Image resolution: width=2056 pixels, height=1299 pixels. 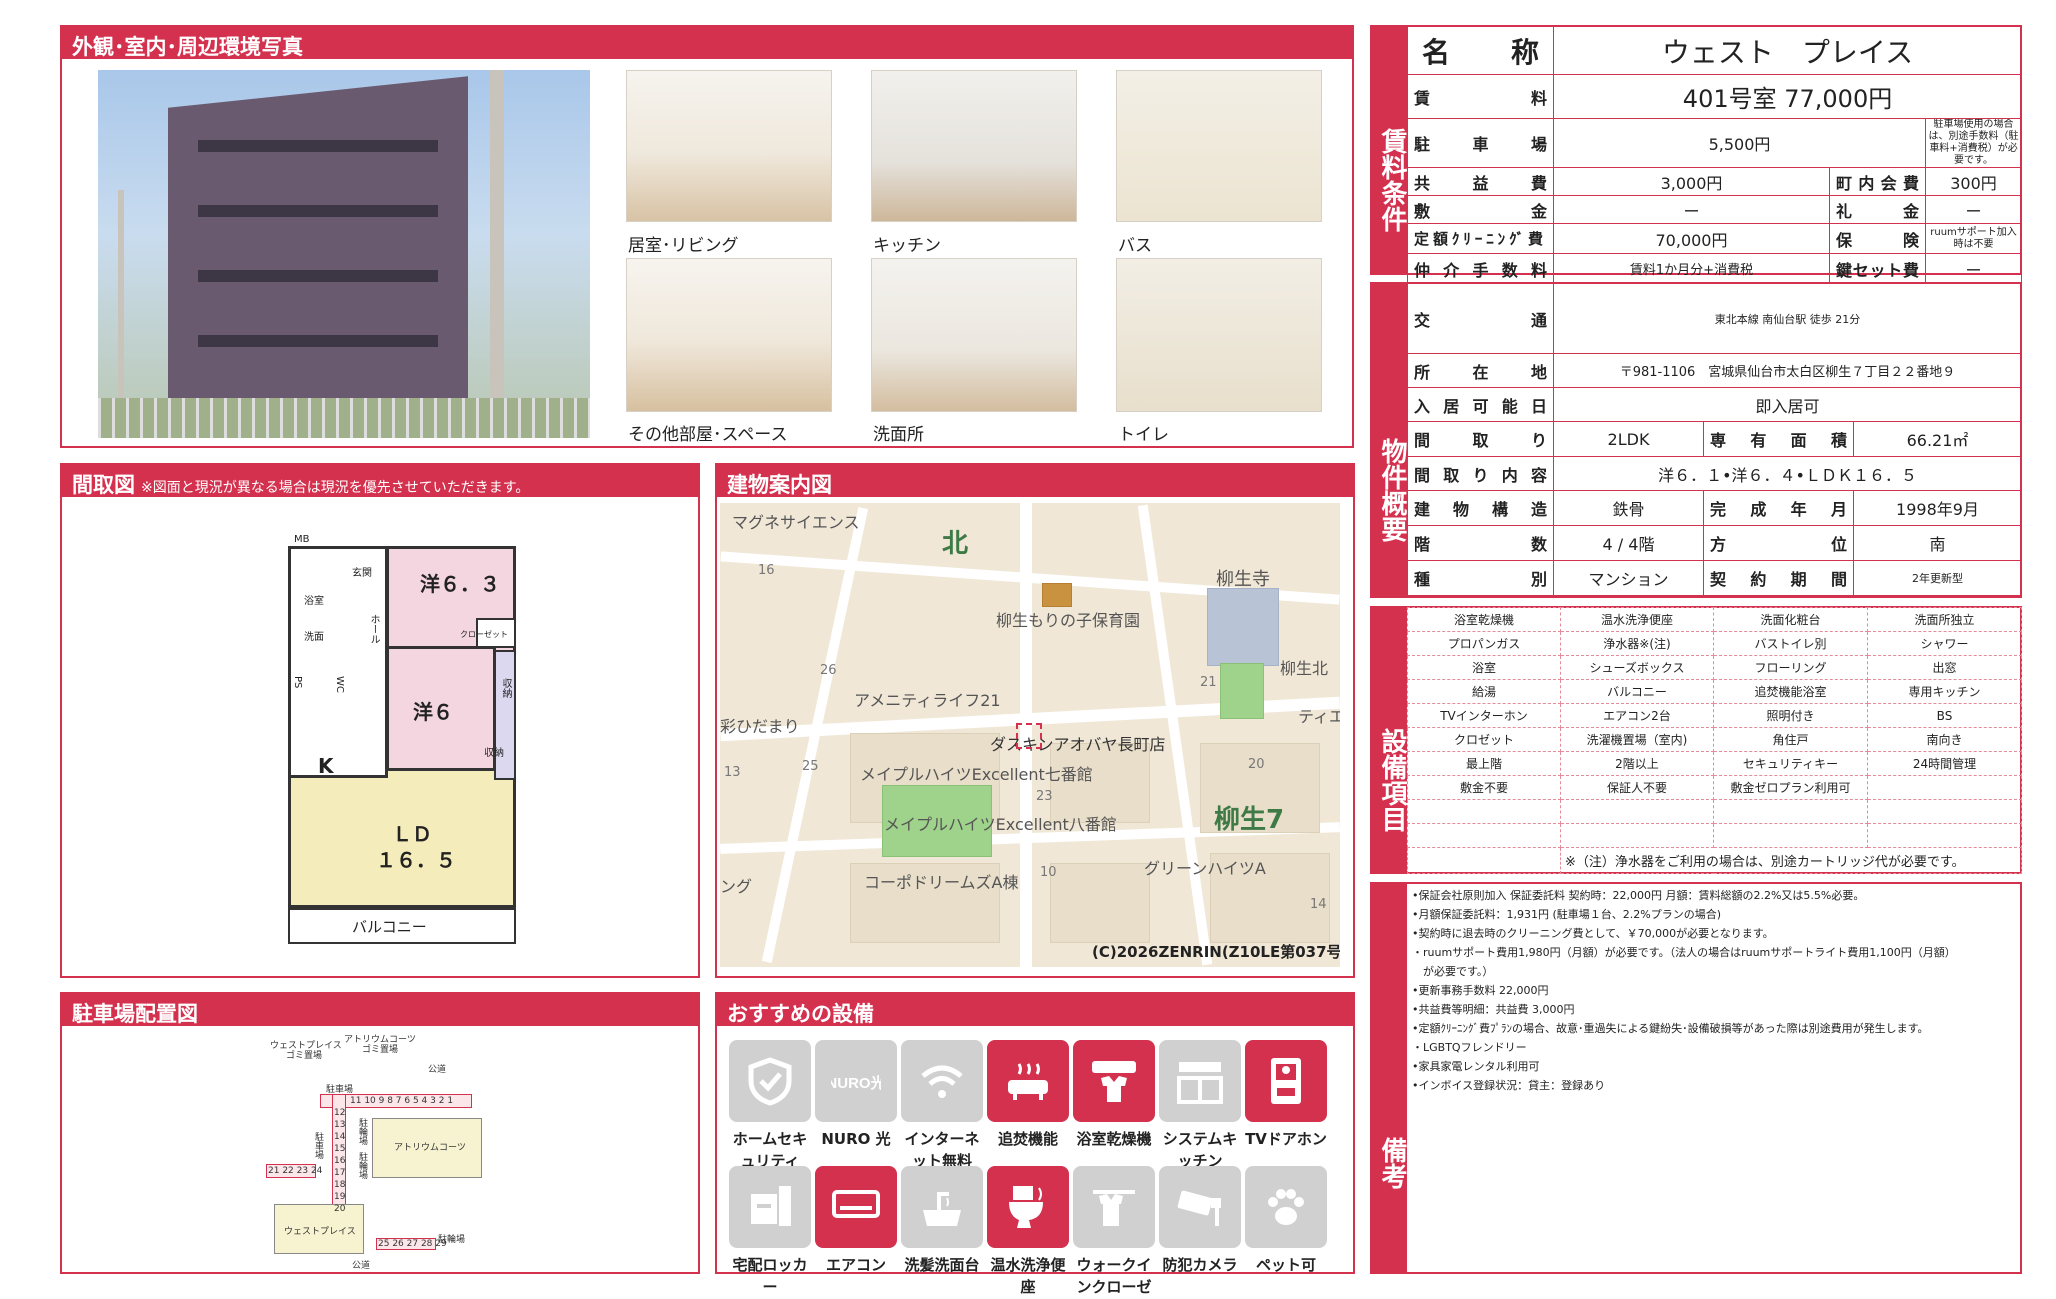 I want to click on equipment-cell: 敷金ゼロプラン利用可, so click(x=1790, y=787).